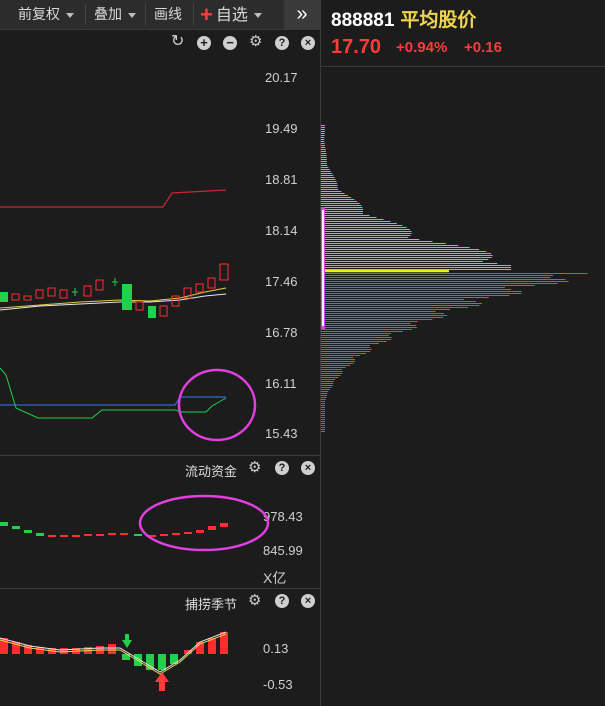 This screenshot has width=605, height=706. What do you see at coordinates (454, 352) in the screenshot?
I see `profile-lower-bars` at bounding box center [454, 352].